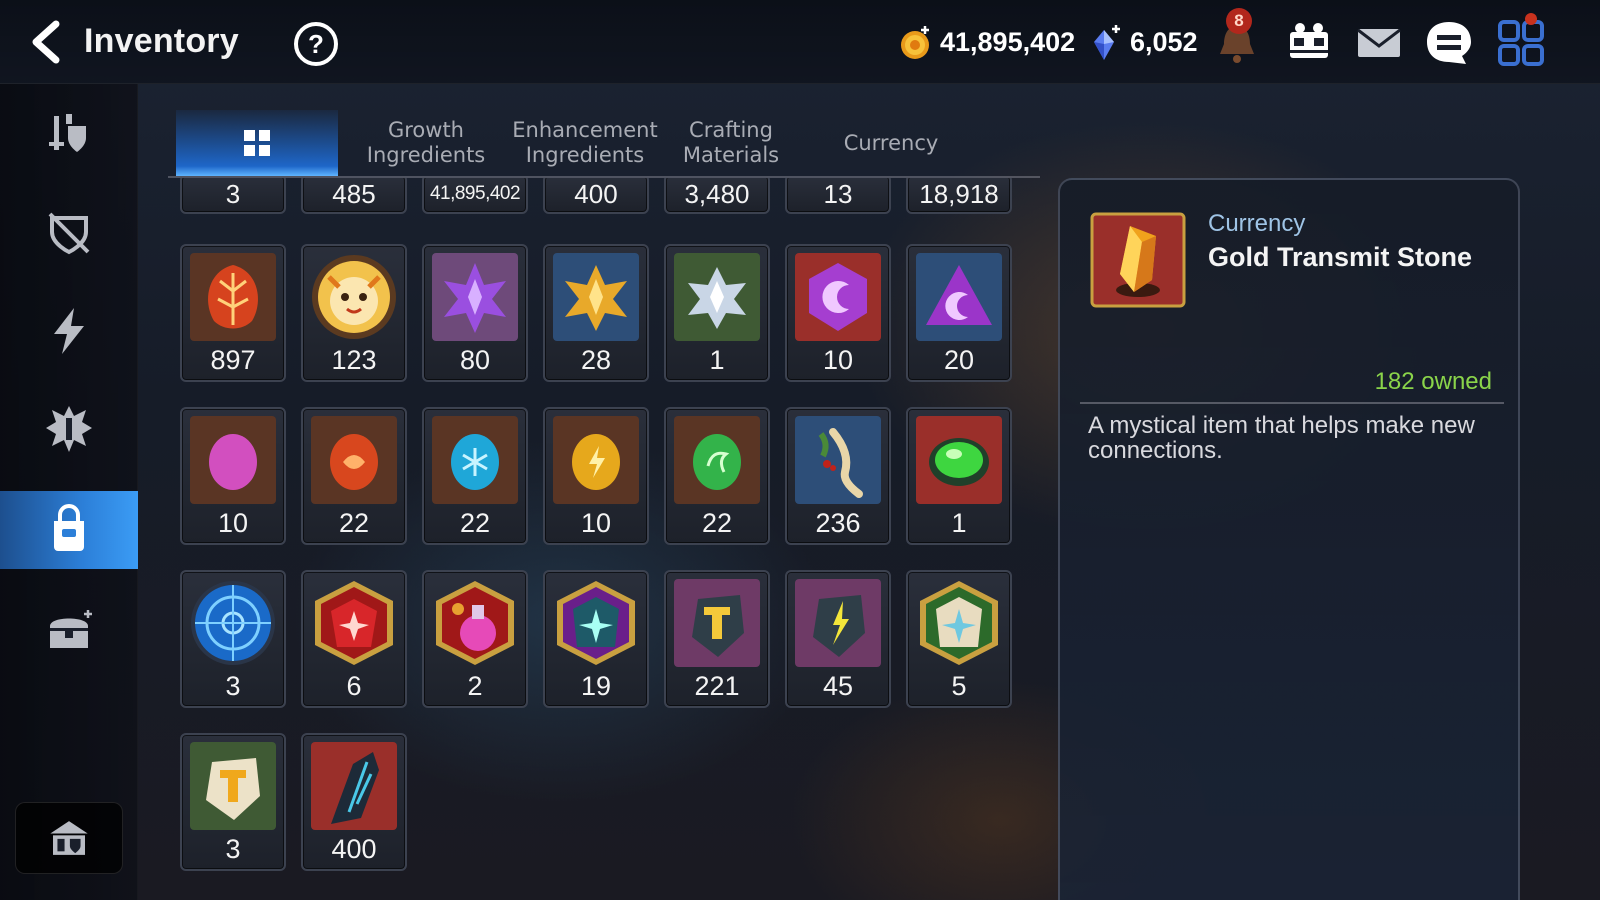 The image size is (1600, 900). What do you see at coordinates (475, 196) in the screenshot?
I see `item-slot: 41,895,402` at bounding box center [475, 196].